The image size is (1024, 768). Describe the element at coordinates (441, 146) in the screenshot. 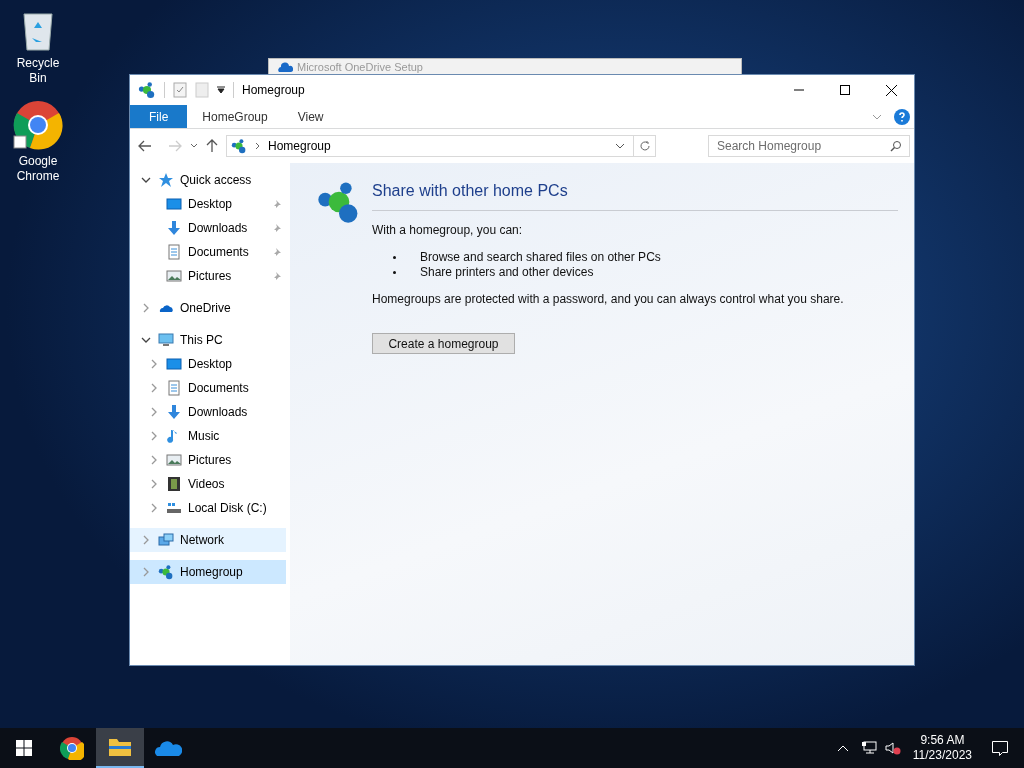

I see `address-bar: Homegroup` at that location.